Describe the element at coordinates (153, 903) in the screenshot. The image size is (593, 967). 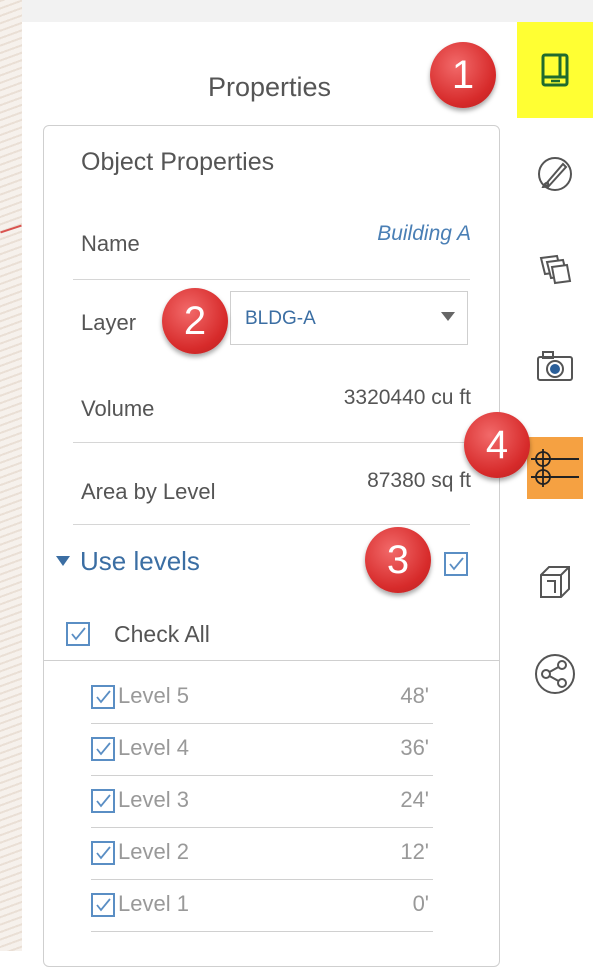
I see `level-name: Level 1` at that location.